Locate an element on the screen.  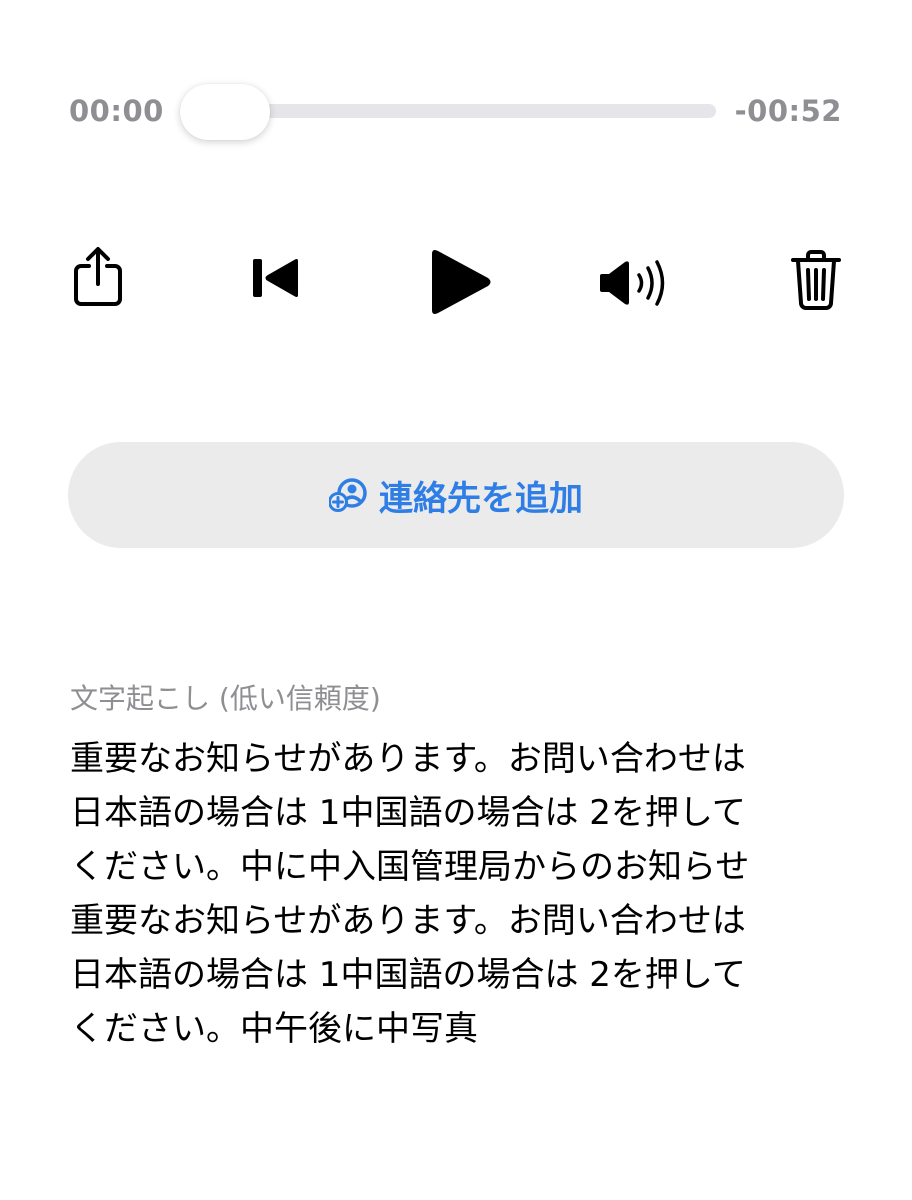
play-button is located at coordinates (461, 282).